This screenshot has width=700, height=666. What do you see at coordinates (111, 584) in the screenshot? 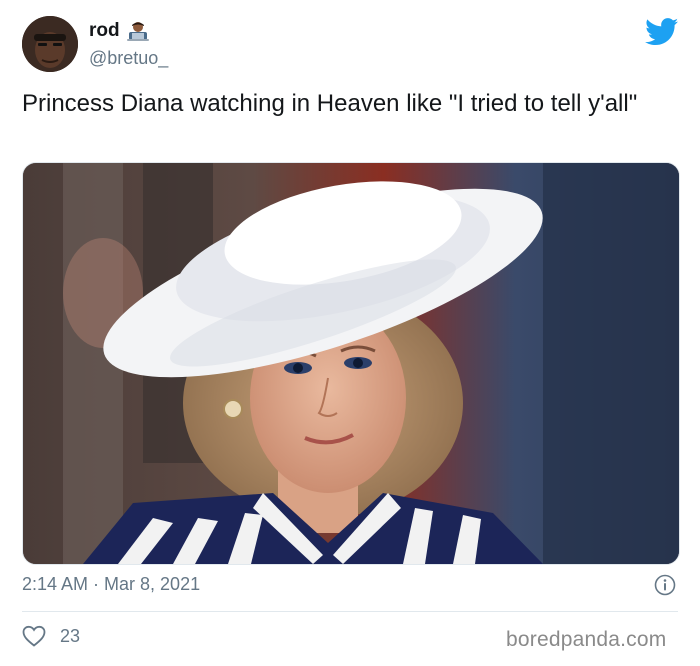
I see `tweet-timestamp: 2:14 AM · Mar 8, 2021` at bounding box center [111, 584].